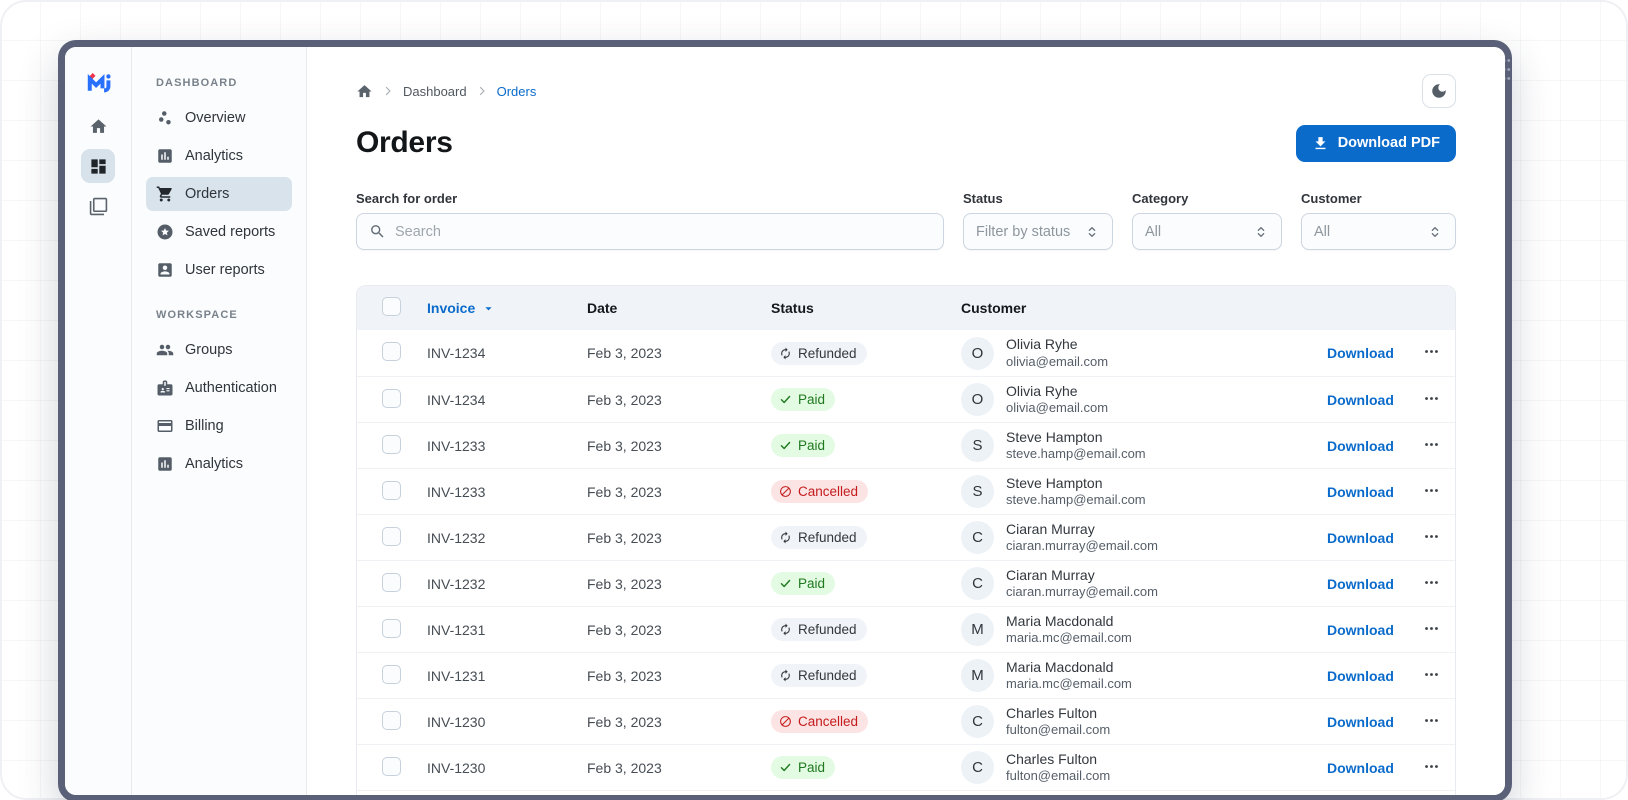  What do you see at coordinates (404, 142) in the screenshot?
I see `page-title: Orders` at bounding box center [404, 142].